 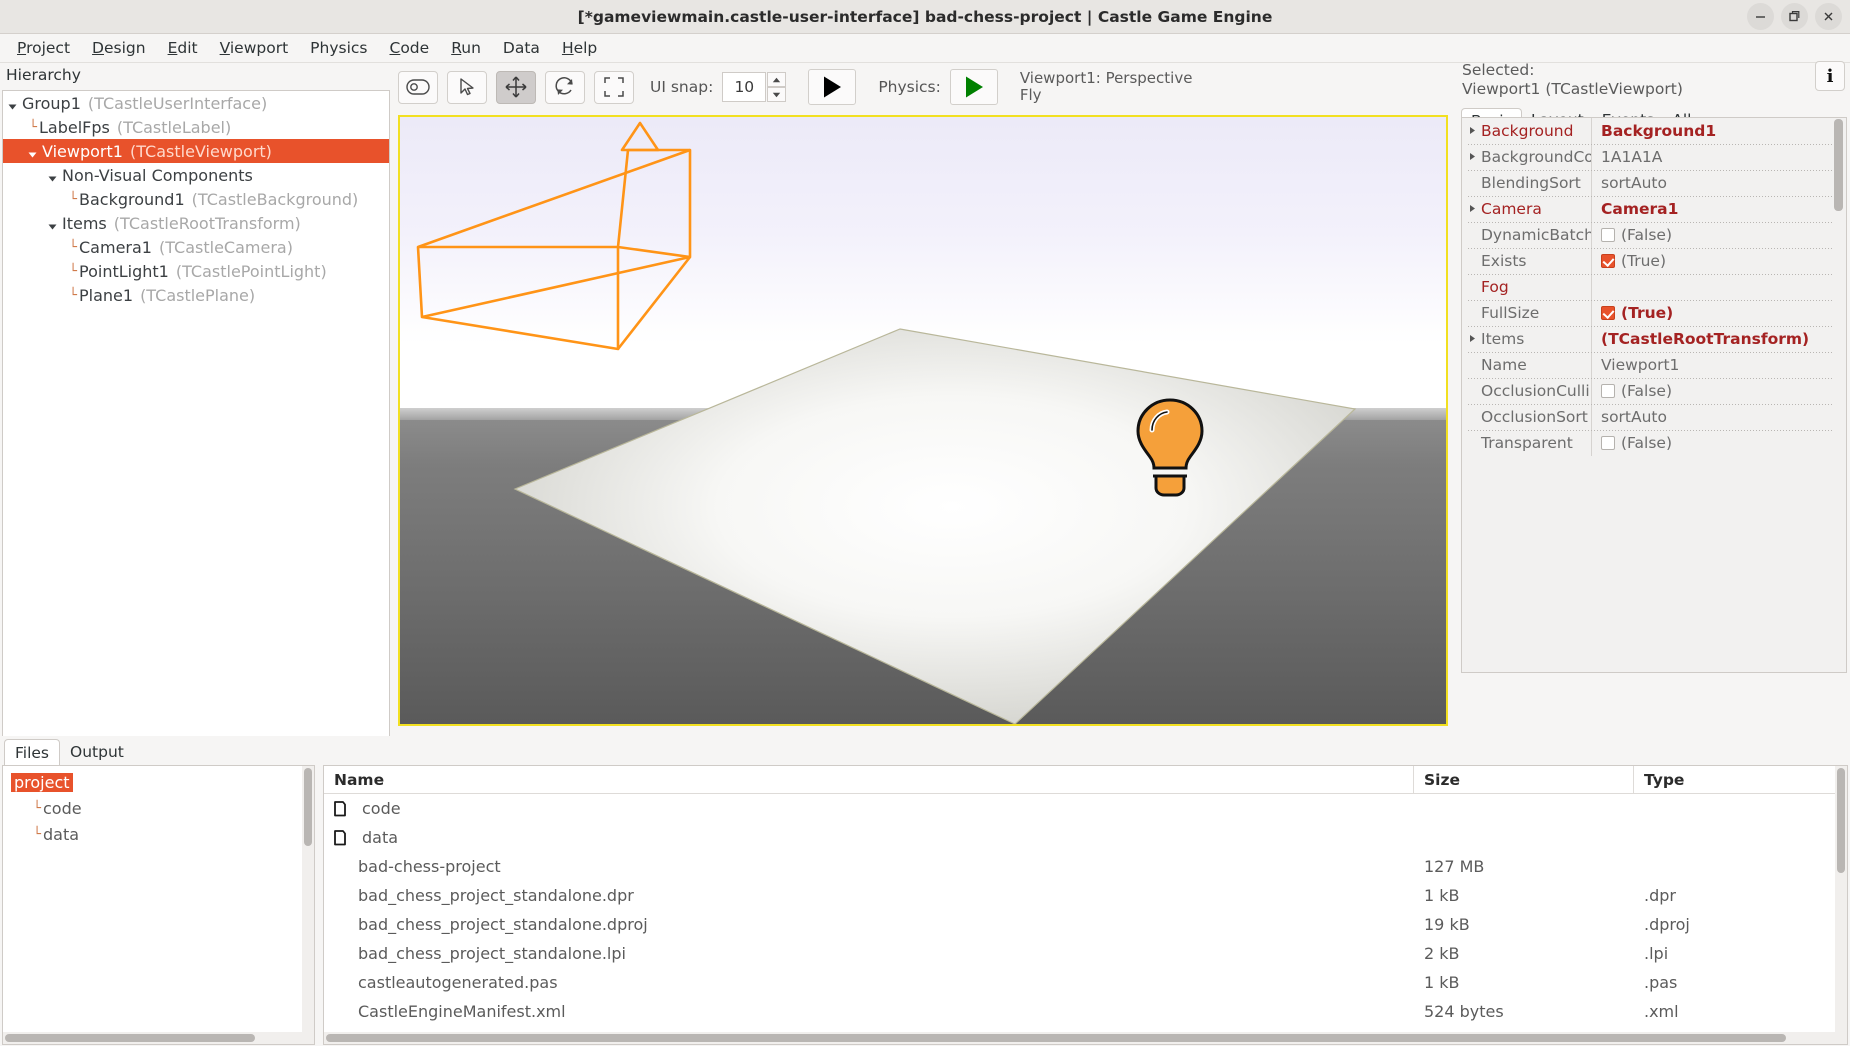 I want to click on menu-item-project: Project, so click(x=43, y=48).